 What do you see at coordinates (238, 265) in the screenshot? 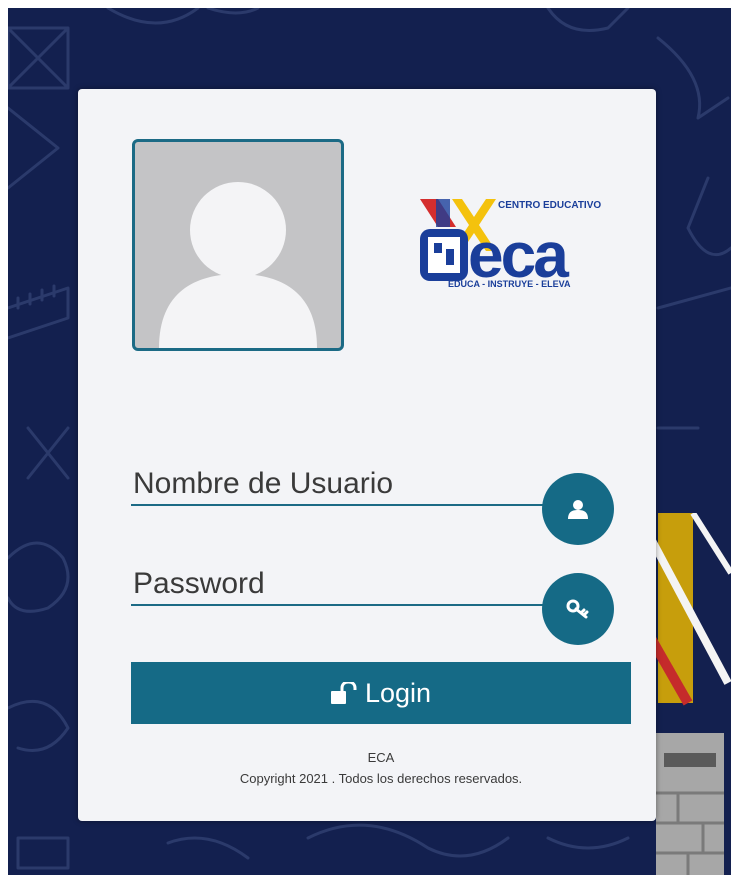
I see `avatar-silhouette-icon` at bounding box center [238, 265].